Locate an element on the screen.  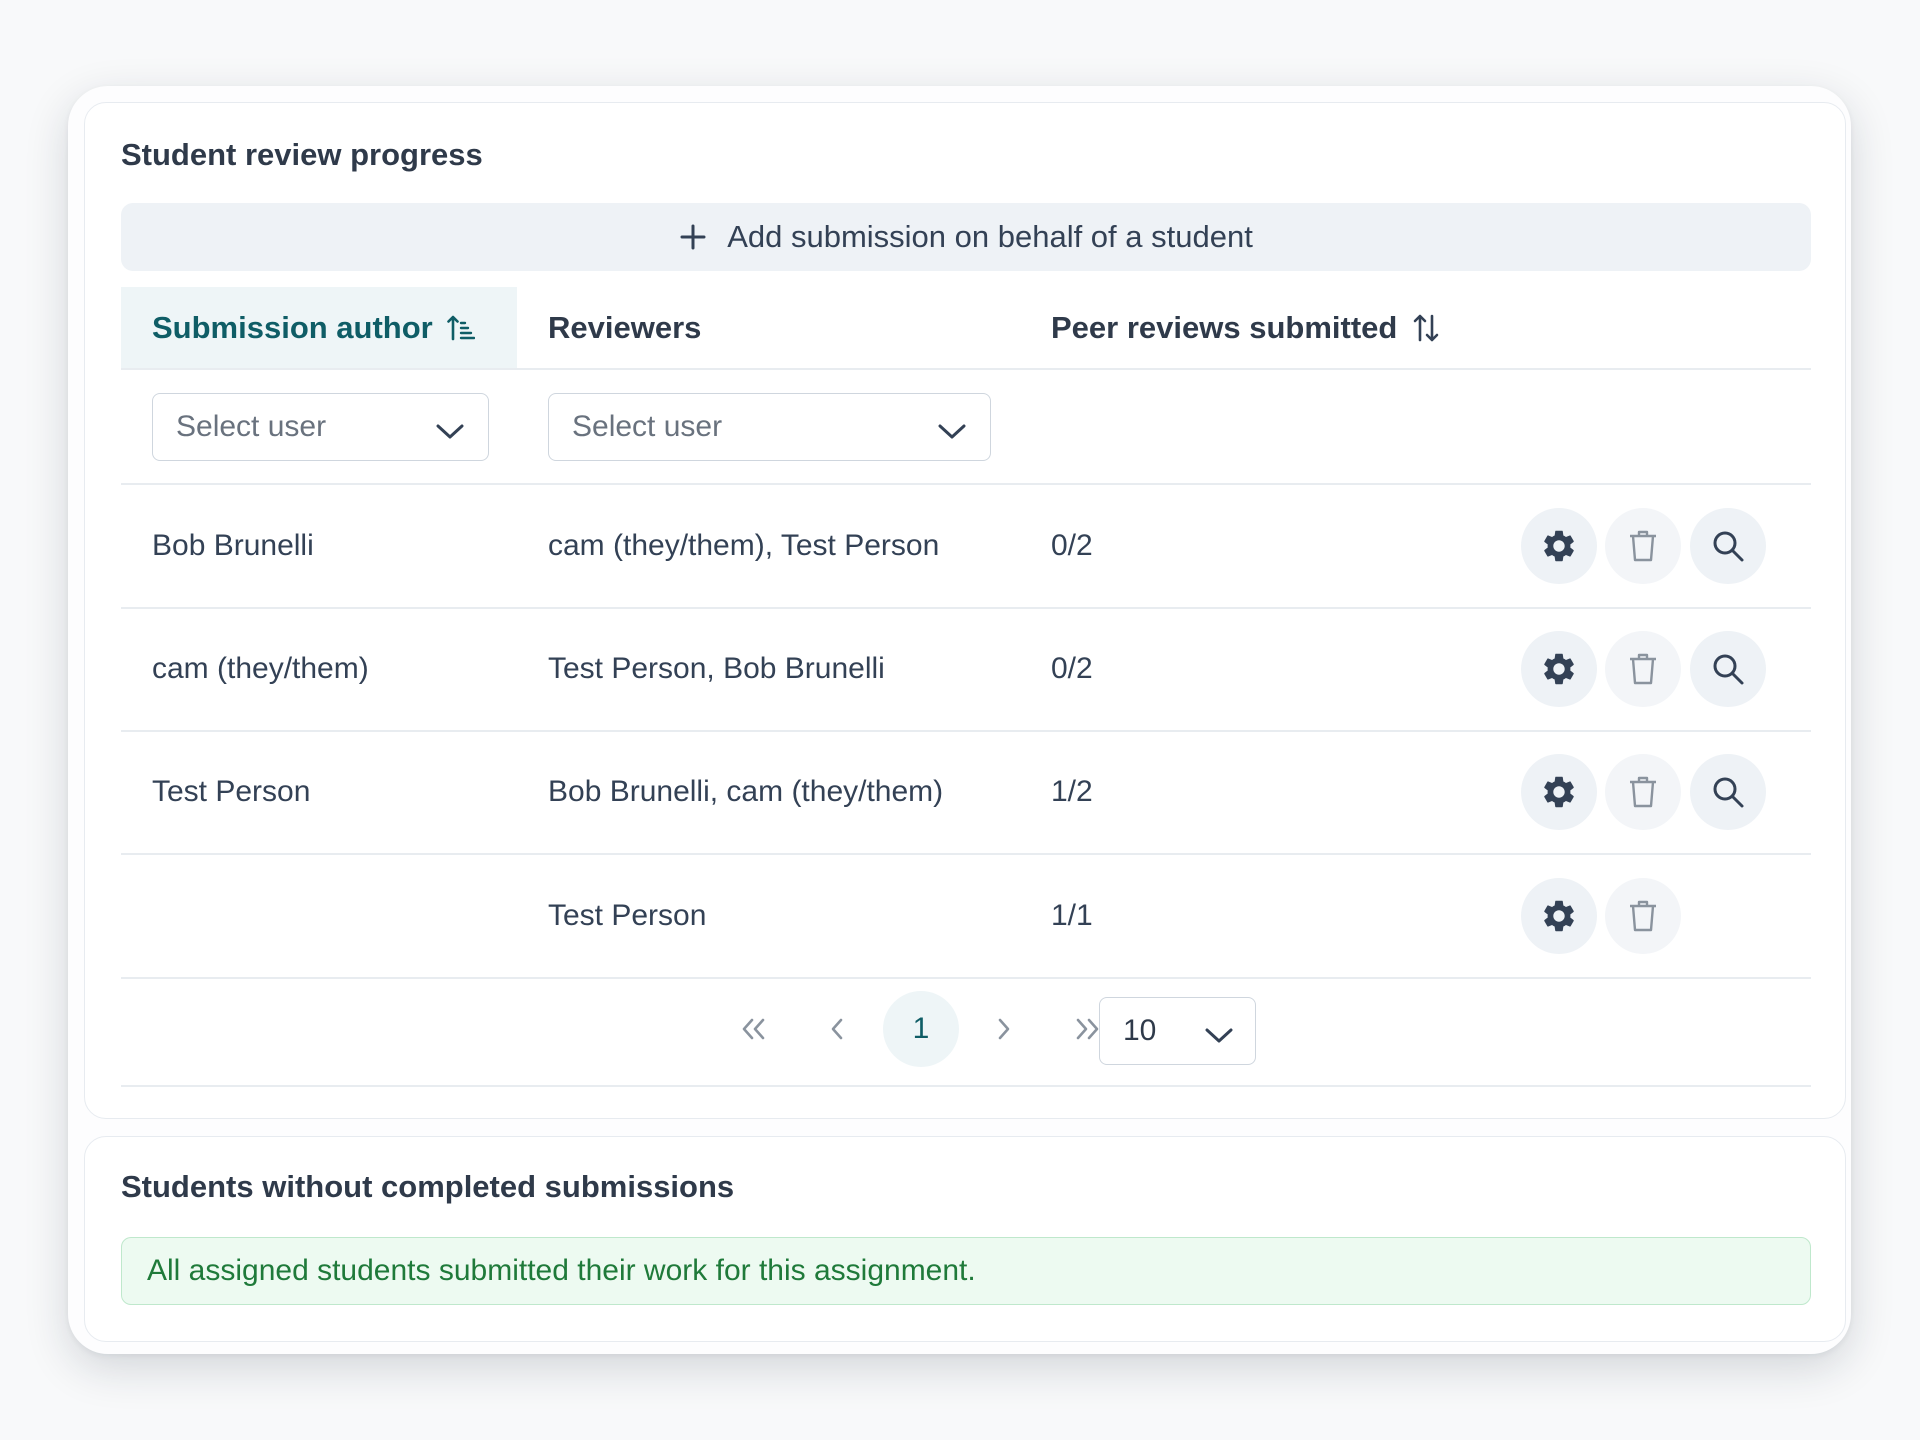
chevron-left-icon is located at coordinates (837, 1029).